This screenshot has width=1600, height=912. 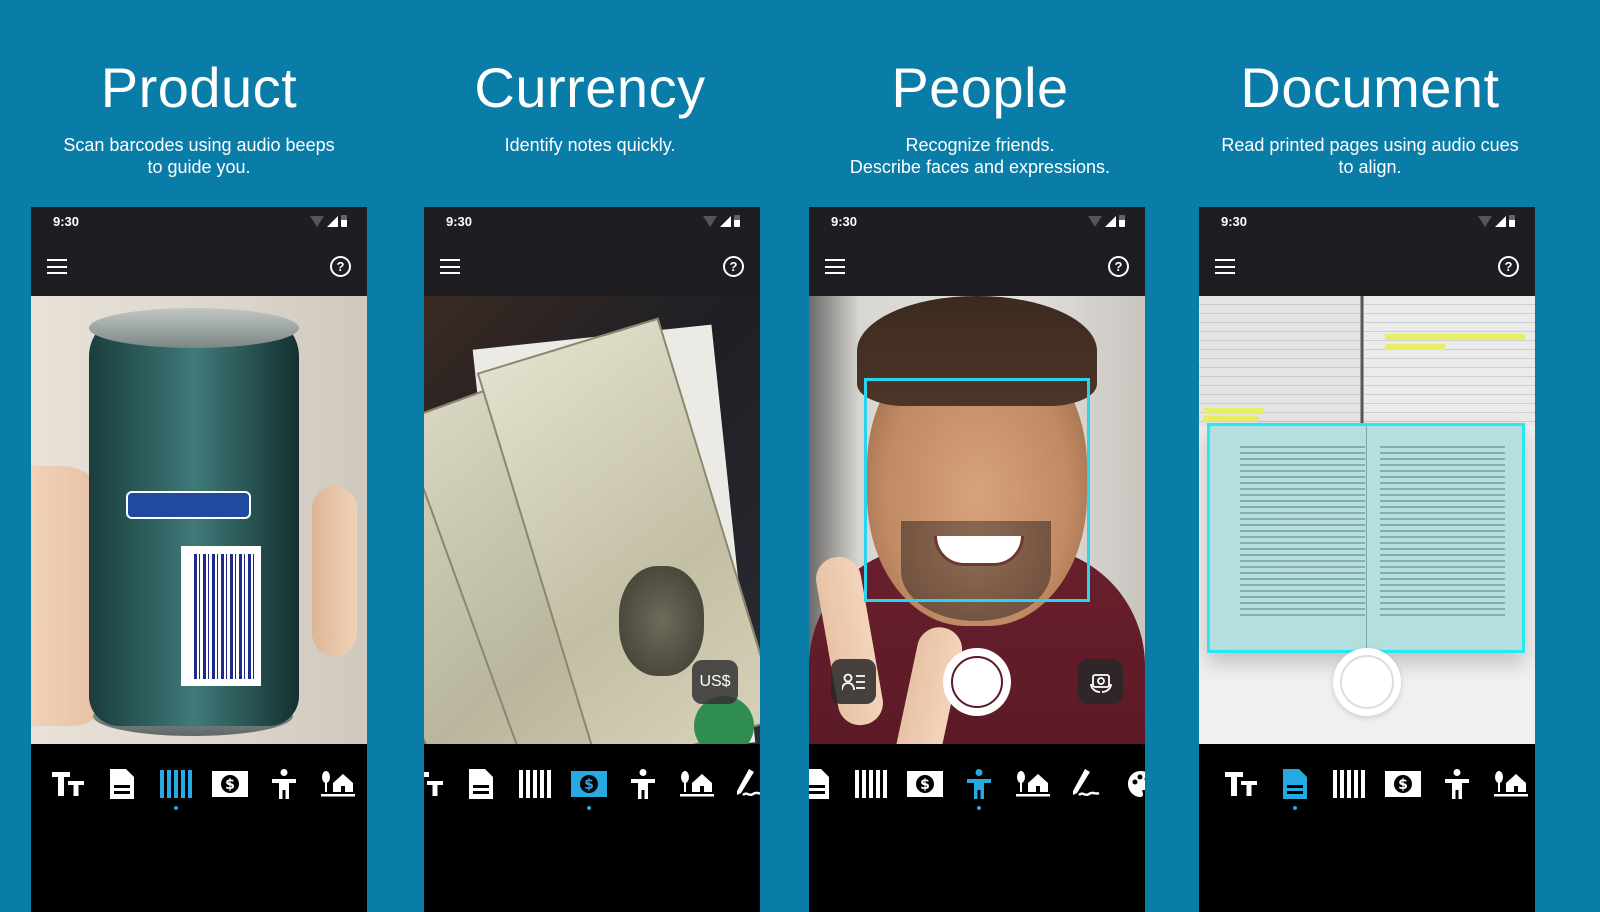 What do you see at coordinates (853, 681) in the screenshot?
I see `people-list-button` at bounding box center [853, 681].